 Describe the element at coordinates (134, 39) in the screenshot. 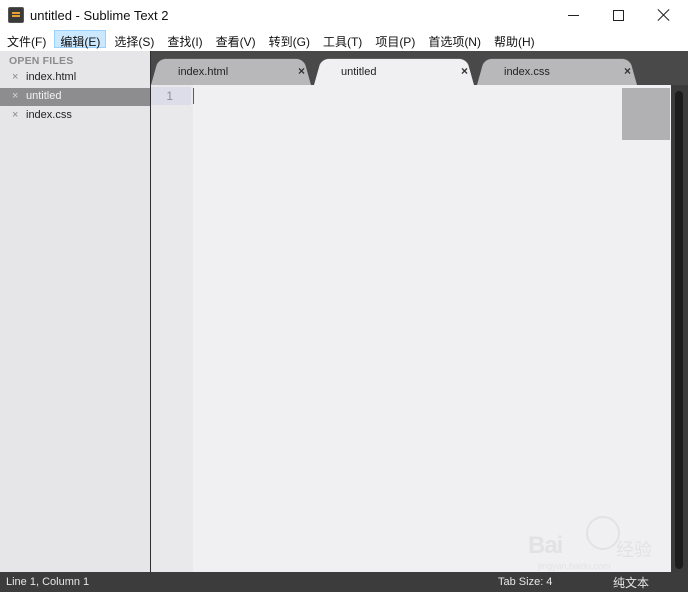

I see `menu-selection: 选择(S)` at that location.